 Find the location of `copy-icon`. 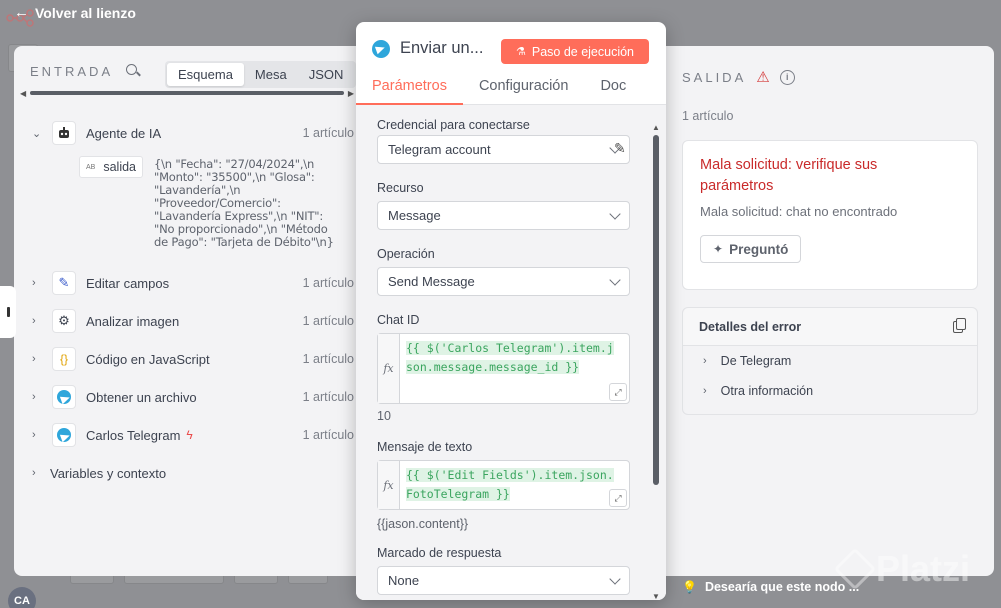

copy-icon is located at coordinates (959, 325).